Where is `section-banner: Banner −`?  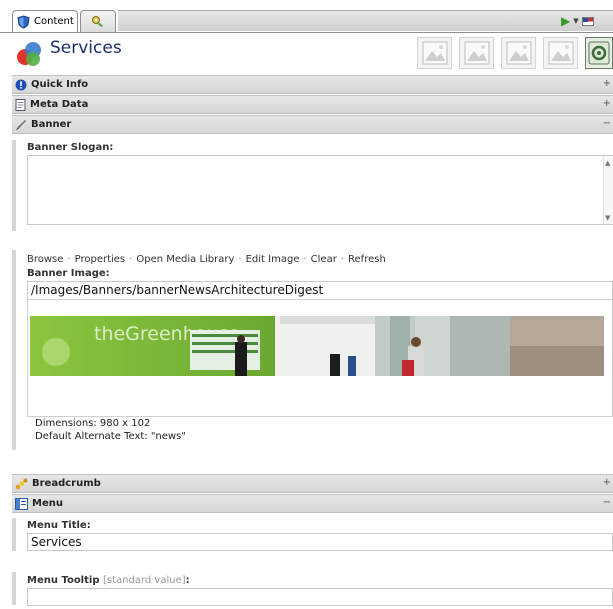
section-banner: Banner − is located at coordinates (312, 124).